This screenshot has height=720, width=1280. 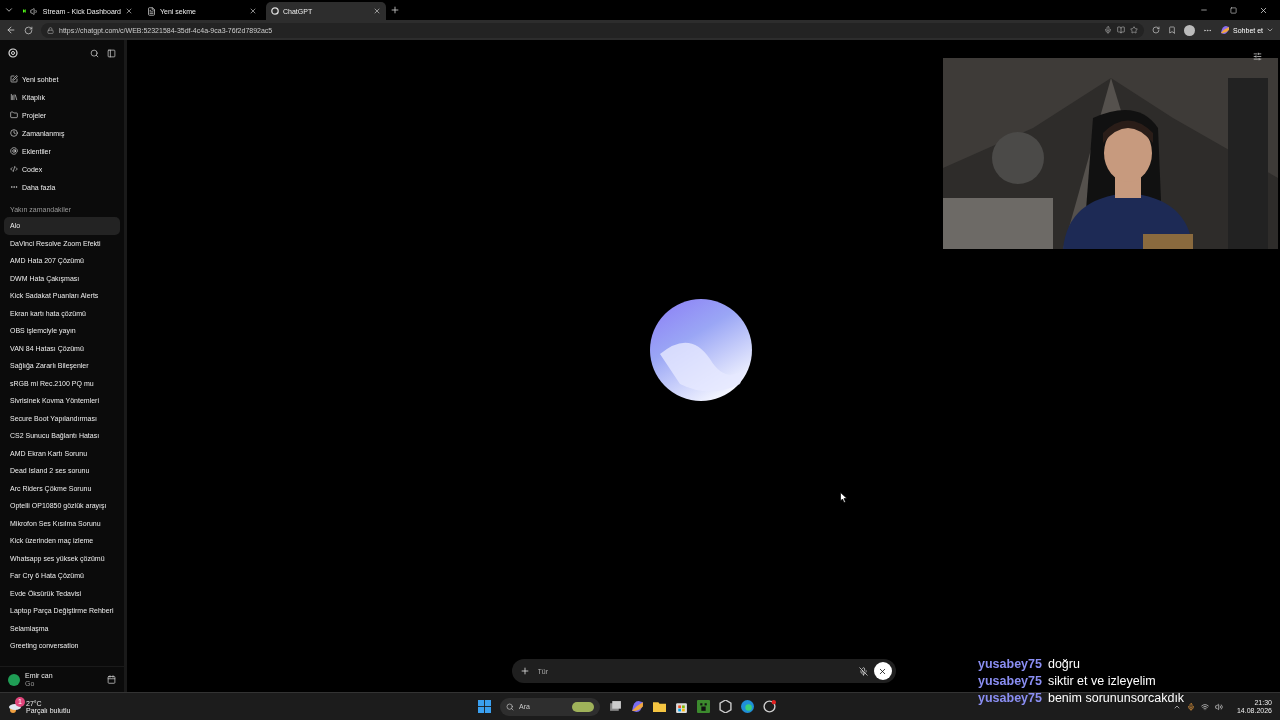 What do you see at coordinates (1116, 698) in the screenshot?
I see `chat-message: benim sorununsorcakdık` at bounding box center [1116, 698].